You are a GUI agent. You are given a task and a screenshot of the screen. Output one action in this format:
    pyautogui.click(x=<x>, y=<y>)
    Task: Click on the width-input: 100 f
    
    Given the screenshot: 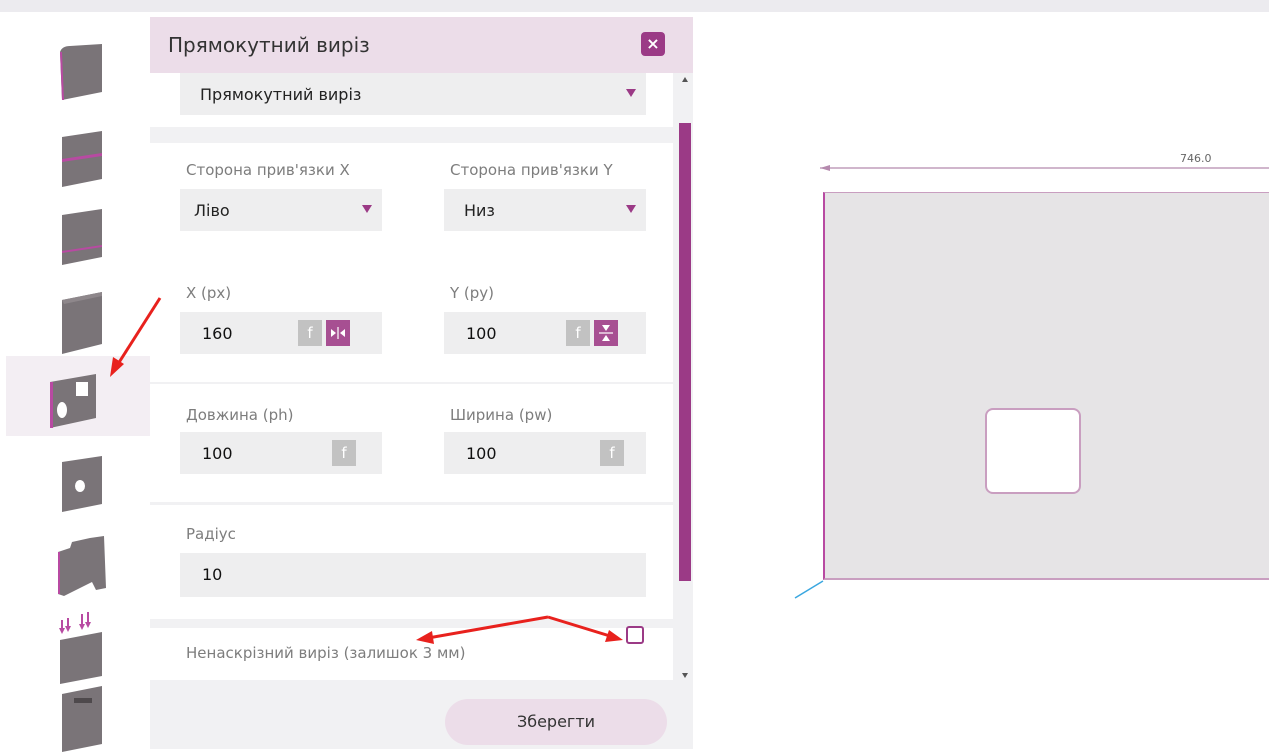 What is the action you would take?
    pyautogui.click(x=545, y=453)
    